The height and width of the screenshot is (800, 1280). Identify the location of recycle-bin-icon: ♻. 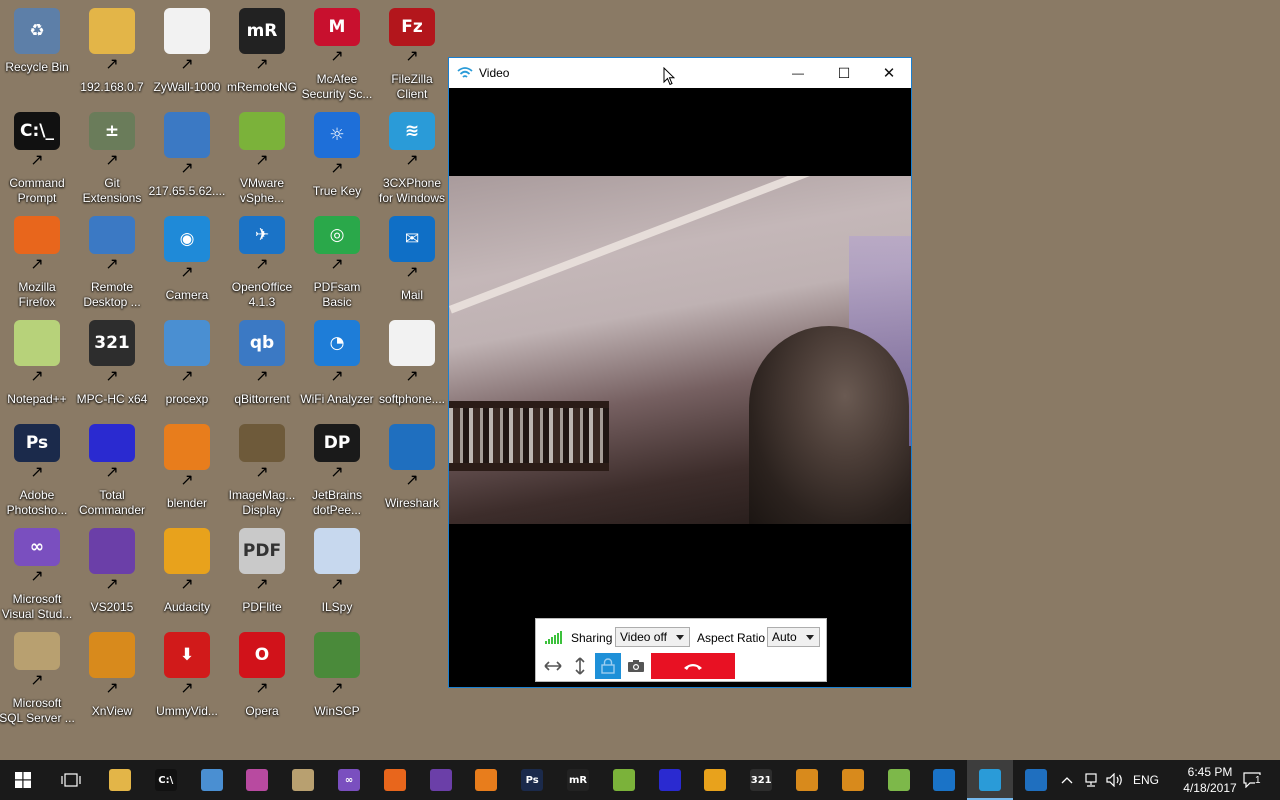
(37, 31).